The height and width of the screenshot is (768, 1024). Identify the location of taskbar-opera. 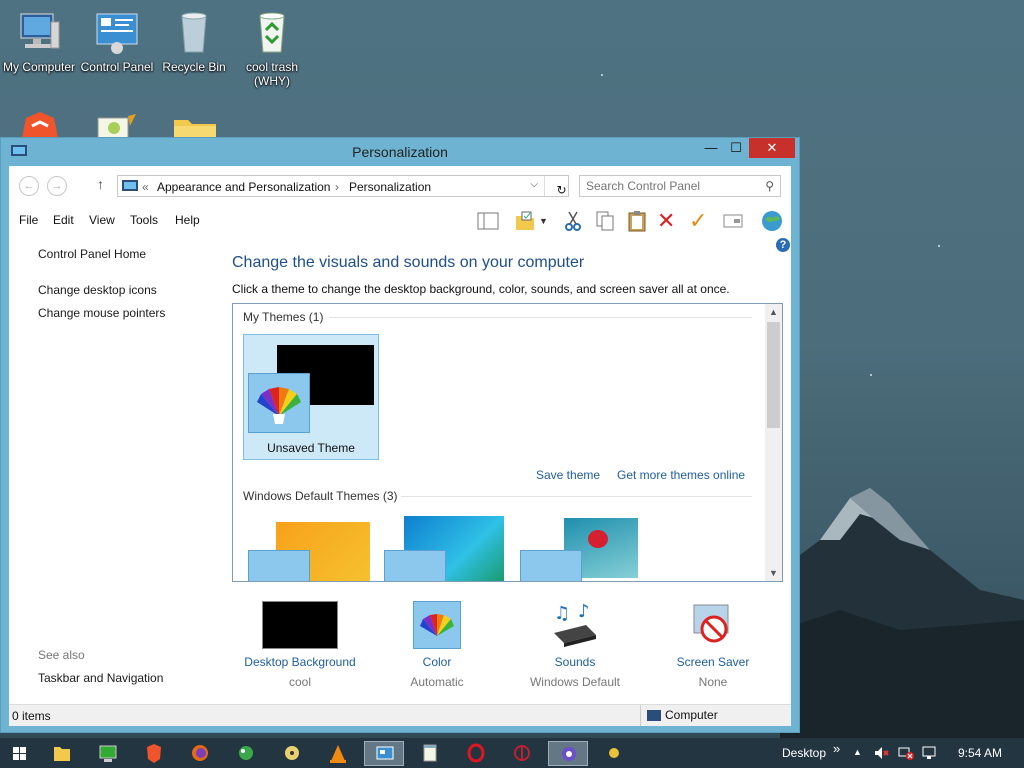
(476, 753).